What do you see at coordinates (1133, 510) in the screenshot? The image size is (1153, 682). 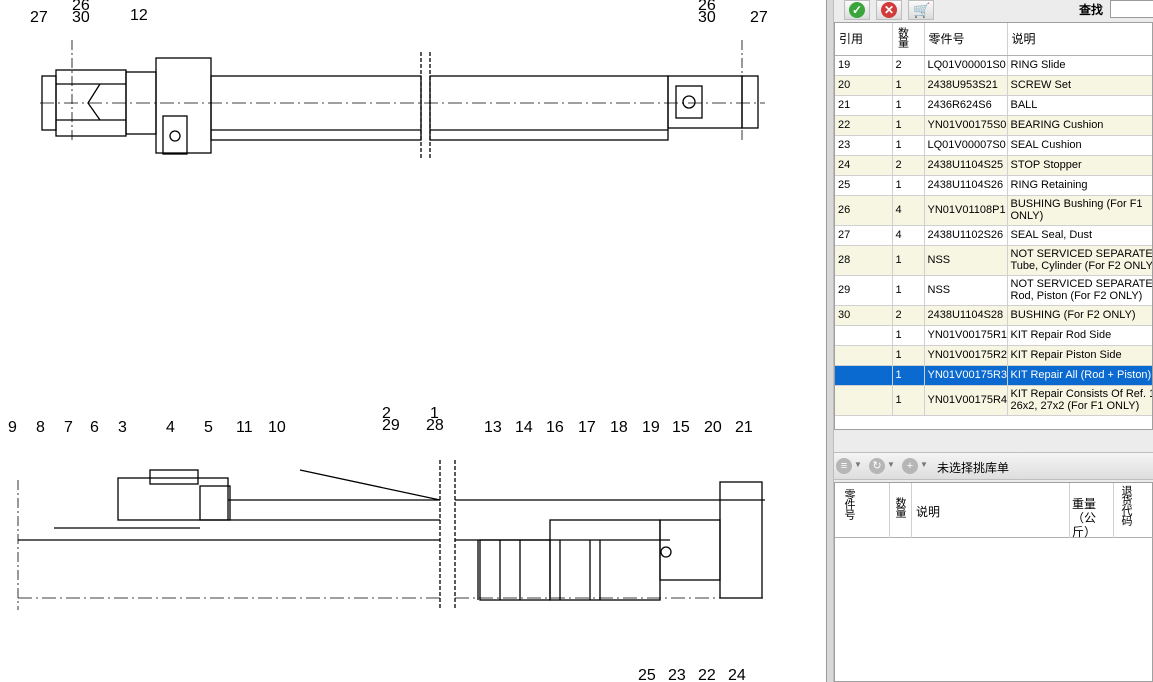 I see `pl-header-return-code: 退货代码` at bounding box center [1133, 510].